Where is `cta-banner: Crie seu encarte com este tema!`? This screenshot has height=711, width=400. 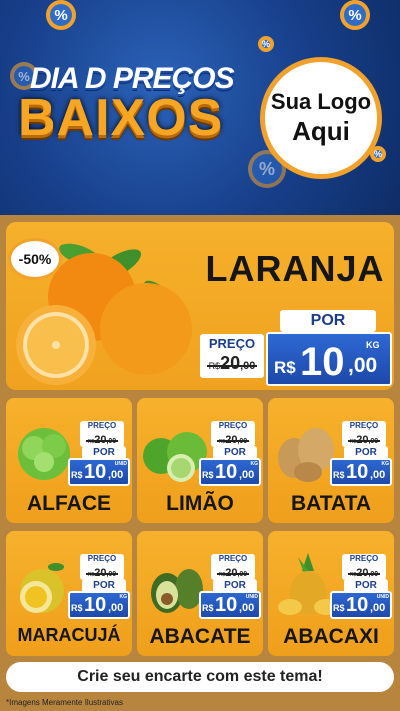
cta-banner: Crie seu encarte com este tema! is located at coordinates (200, 677).